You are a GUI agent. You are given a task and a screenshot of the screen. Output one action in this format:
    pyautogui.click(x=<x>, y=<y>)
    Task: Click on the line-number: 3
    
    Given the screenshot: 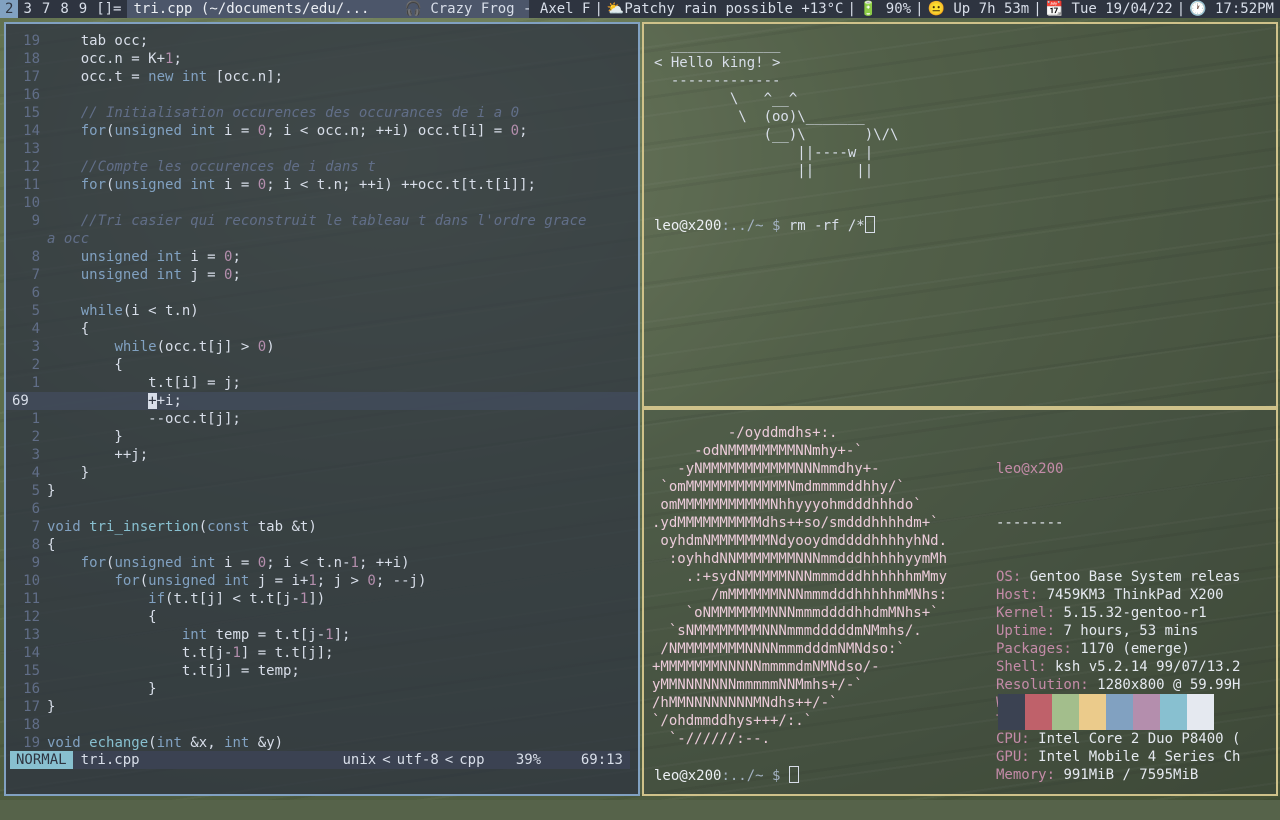 What is the action you would take?
    pyautogui.click(x=35, y=455)
    